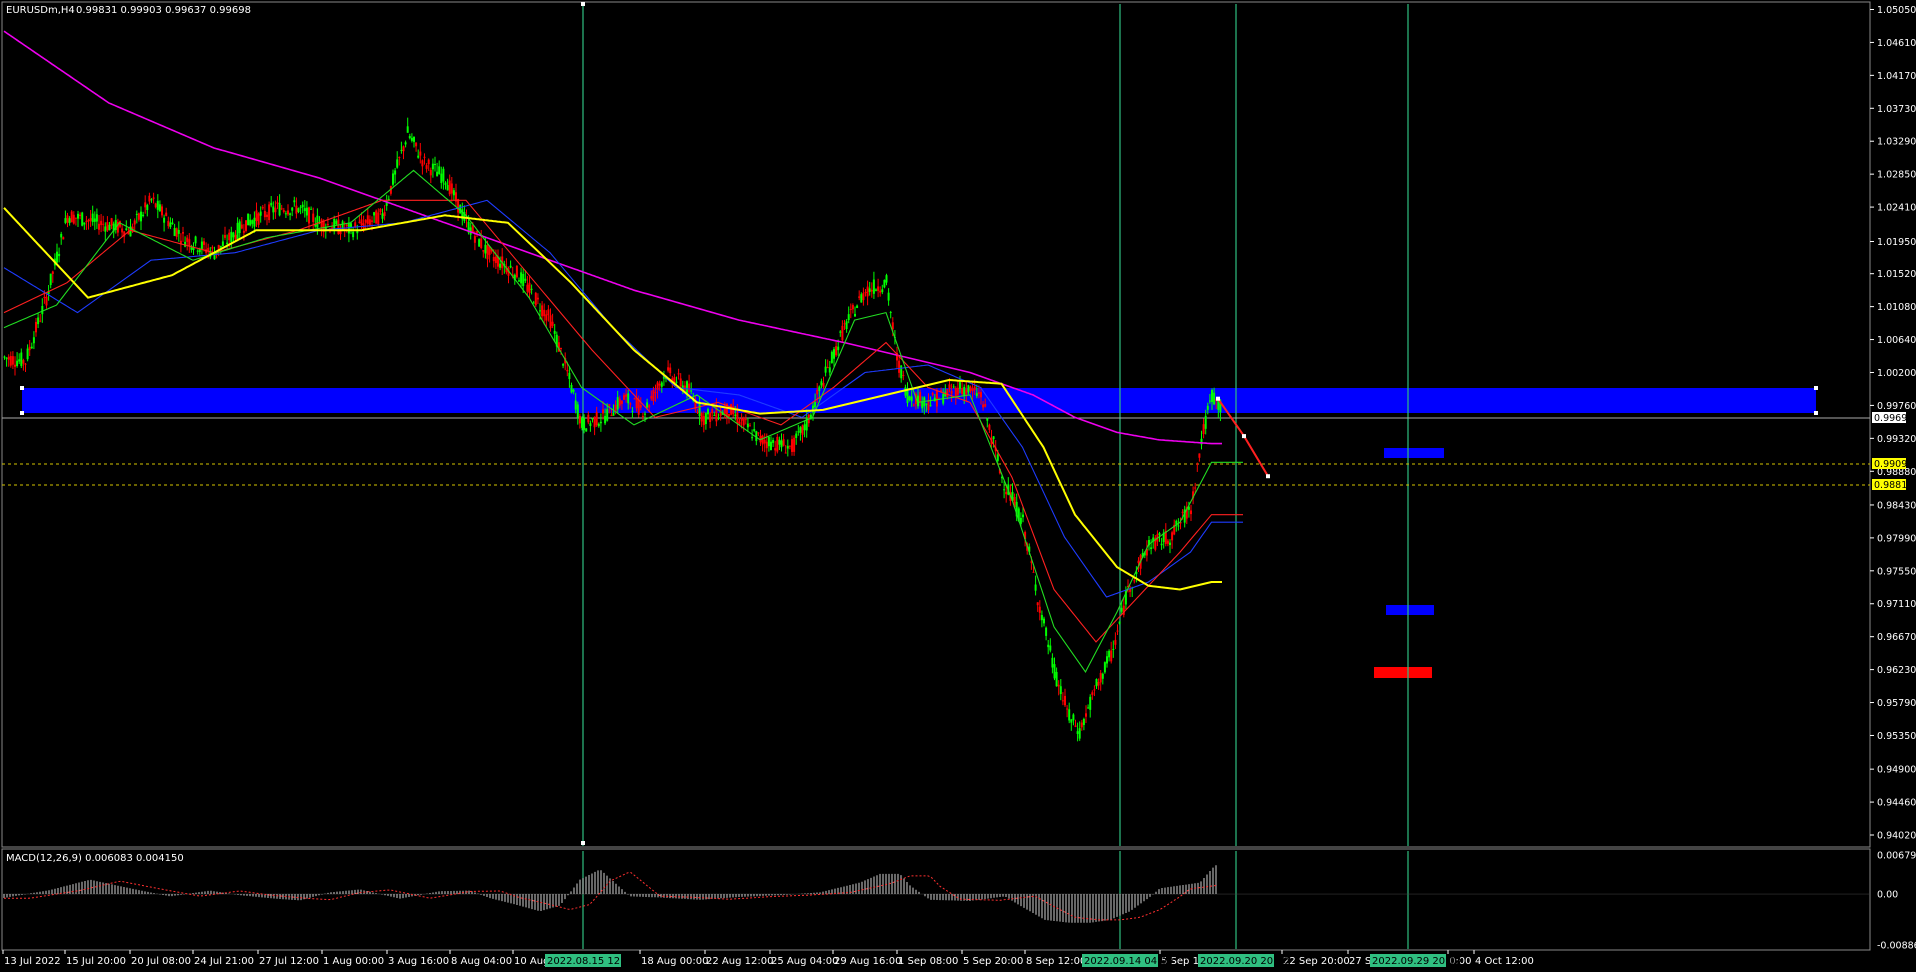 This screenshot has height=972, width=1916. What do you see at coordinates (1403, 672) in the screenshot?
I see `red-zone-small` at bounding box center [1403, 672].